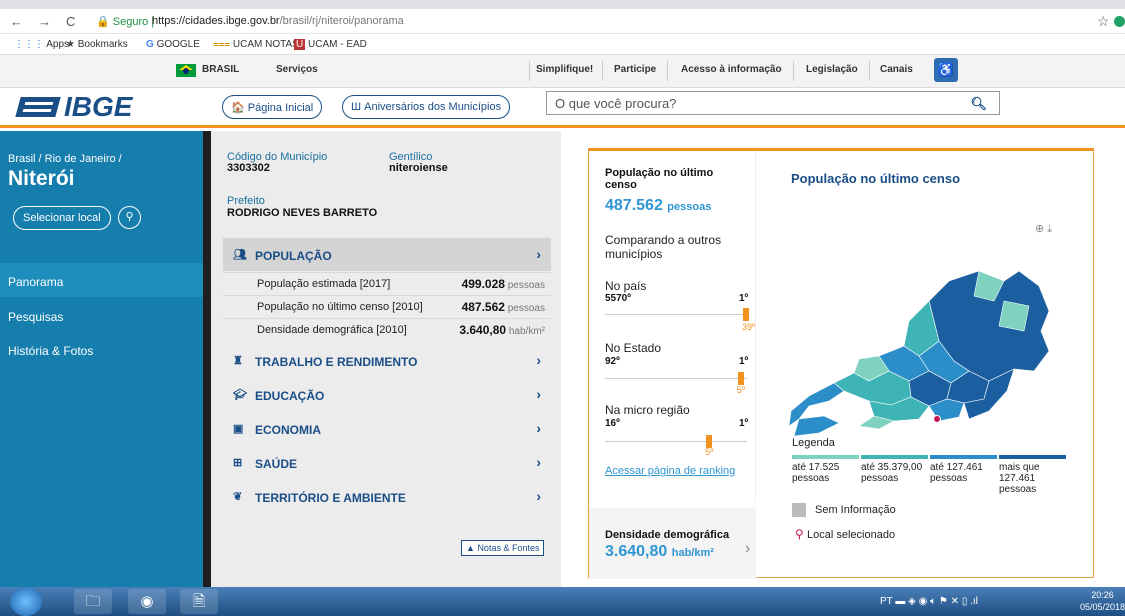 Image resolution: width=1125 pixels, height=616 pixels. I want to click on gov-link-acesso: Acesso à informação, so click(731, 69).